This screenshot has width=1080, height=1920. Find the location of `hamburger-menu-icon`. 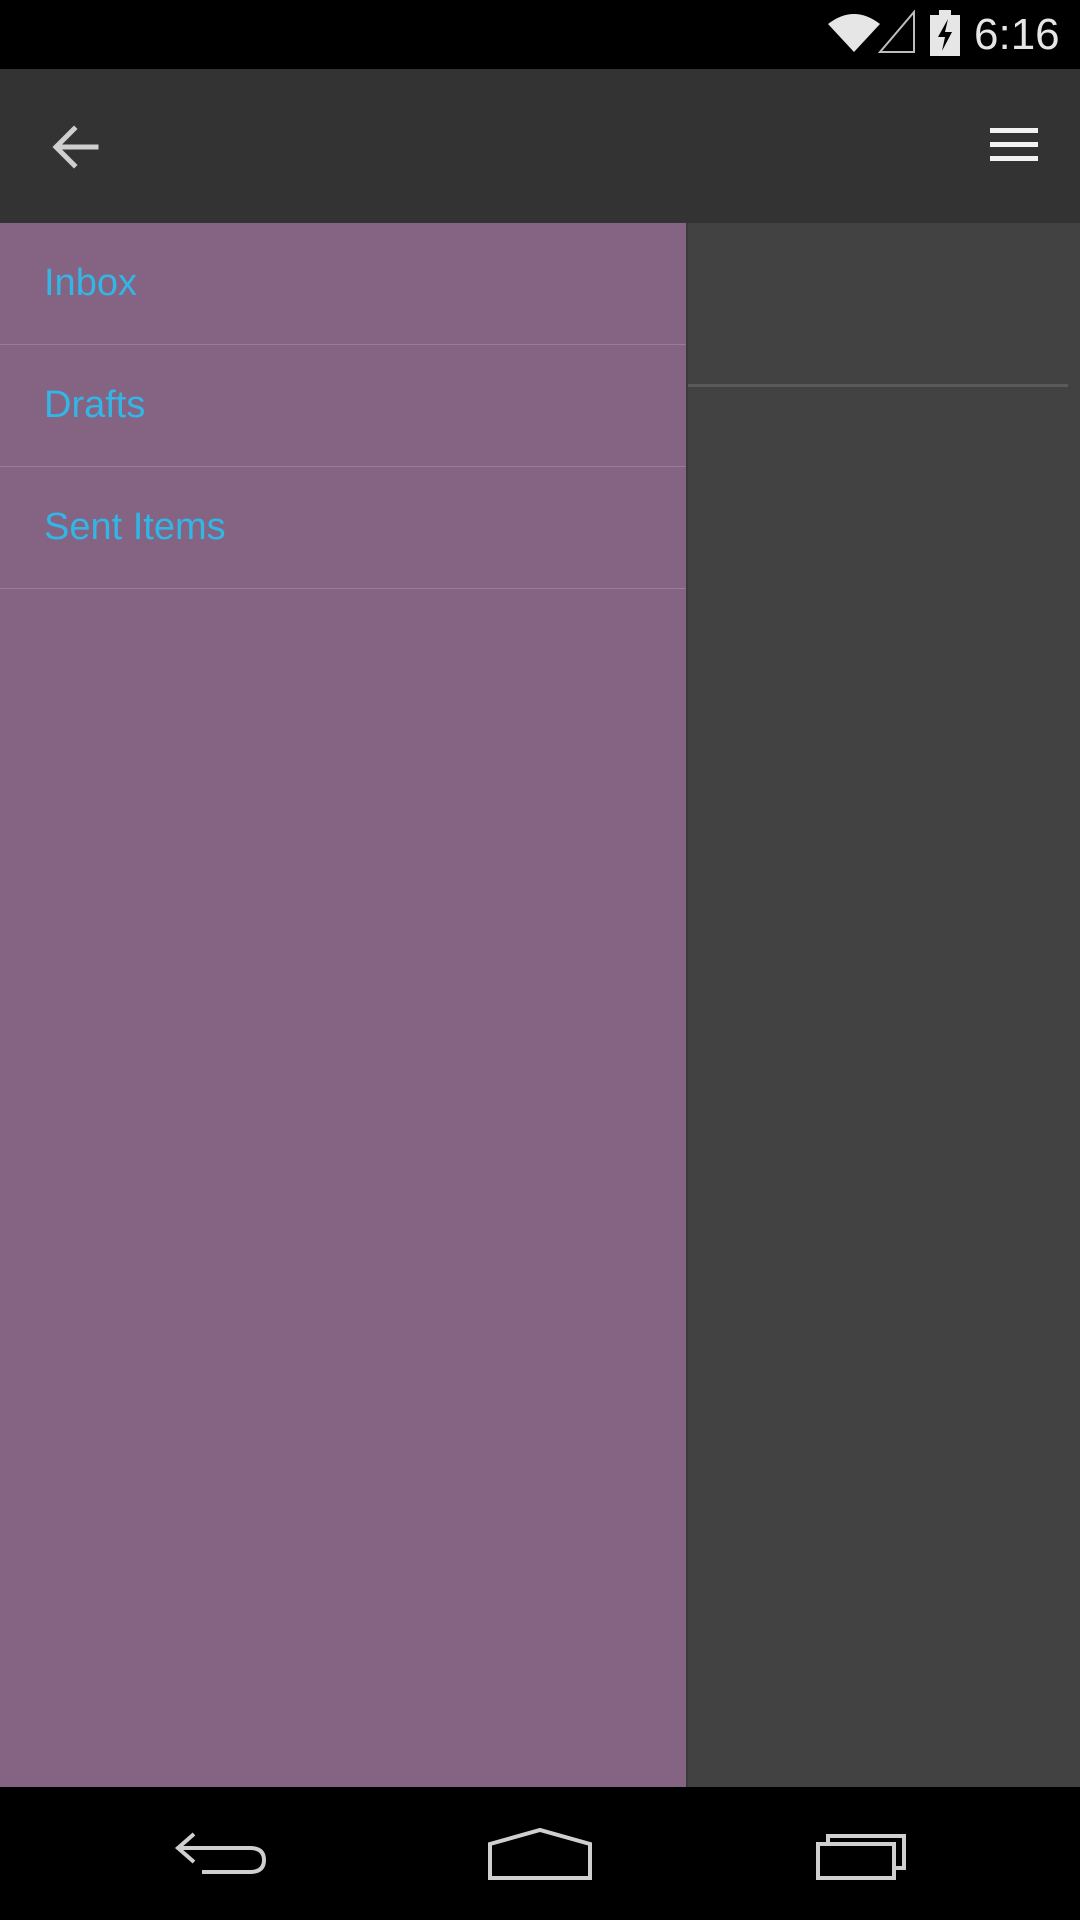

hamburger-menu-icon is located at coordinates (1014, 144).